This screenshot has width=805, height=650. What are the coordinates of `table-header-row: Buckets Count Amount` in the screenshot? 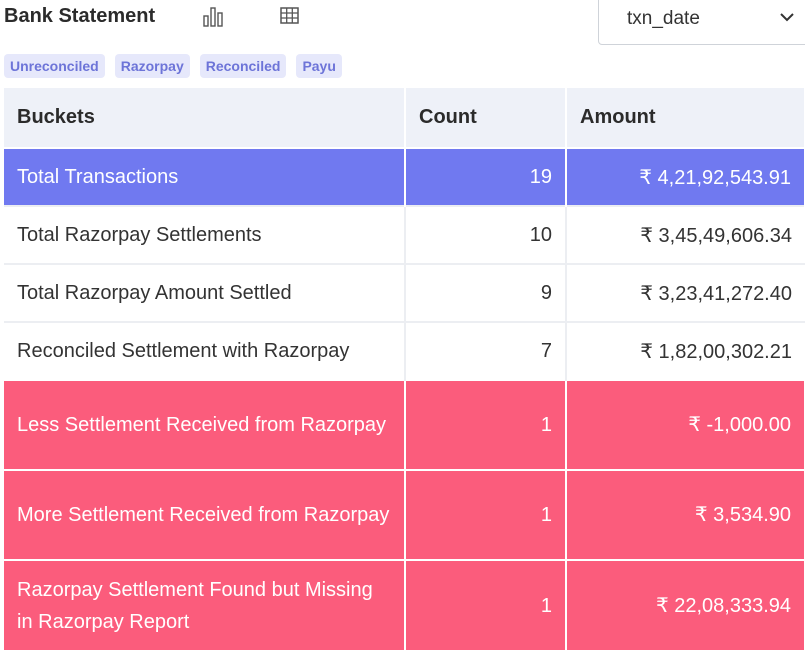 It's located at (404, 118).